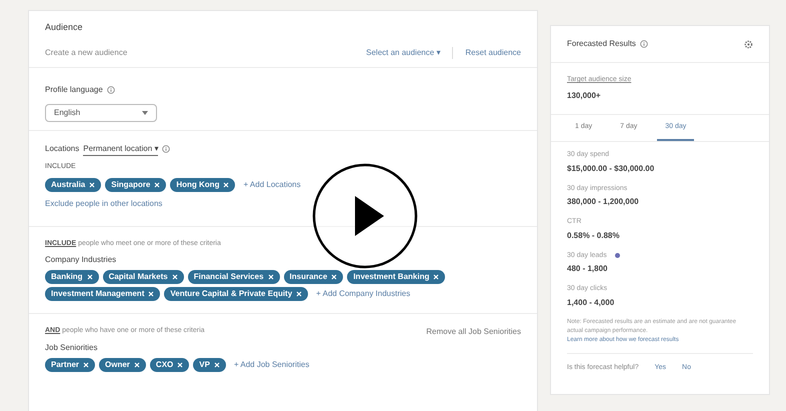 The image size is (786, 411). Describe the element at coordinates (101, 113) in the screenshot. I see `language-dropdown: English` at that location.